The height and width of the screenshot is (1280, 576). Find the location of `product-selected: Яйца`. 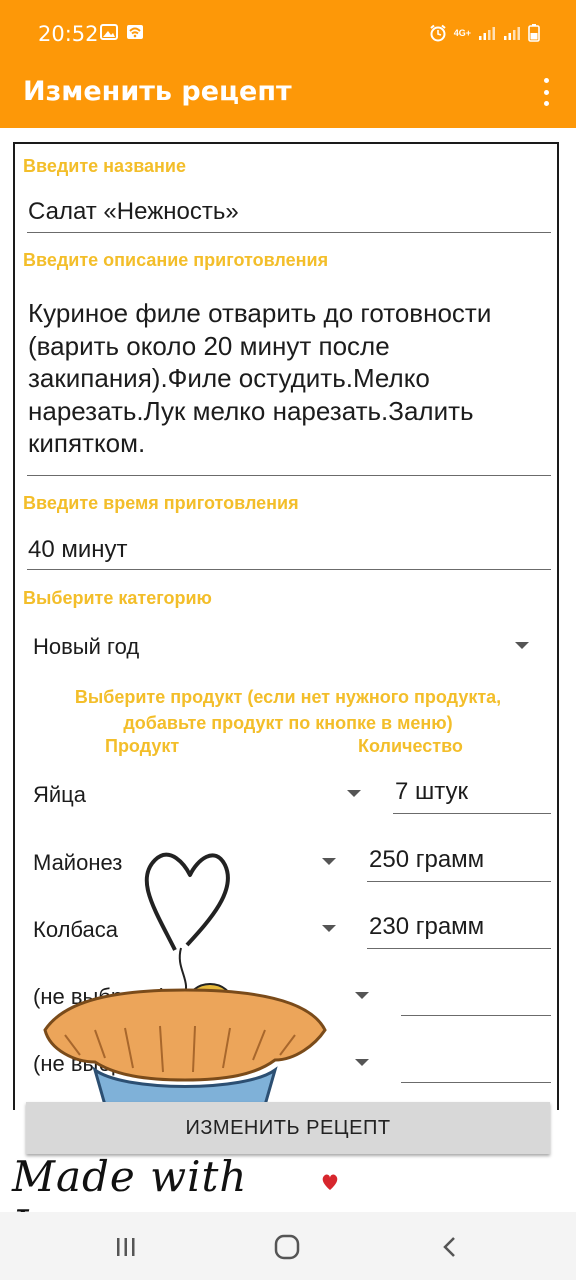

product-selected: Яйца is located at coordinates (60, 794).